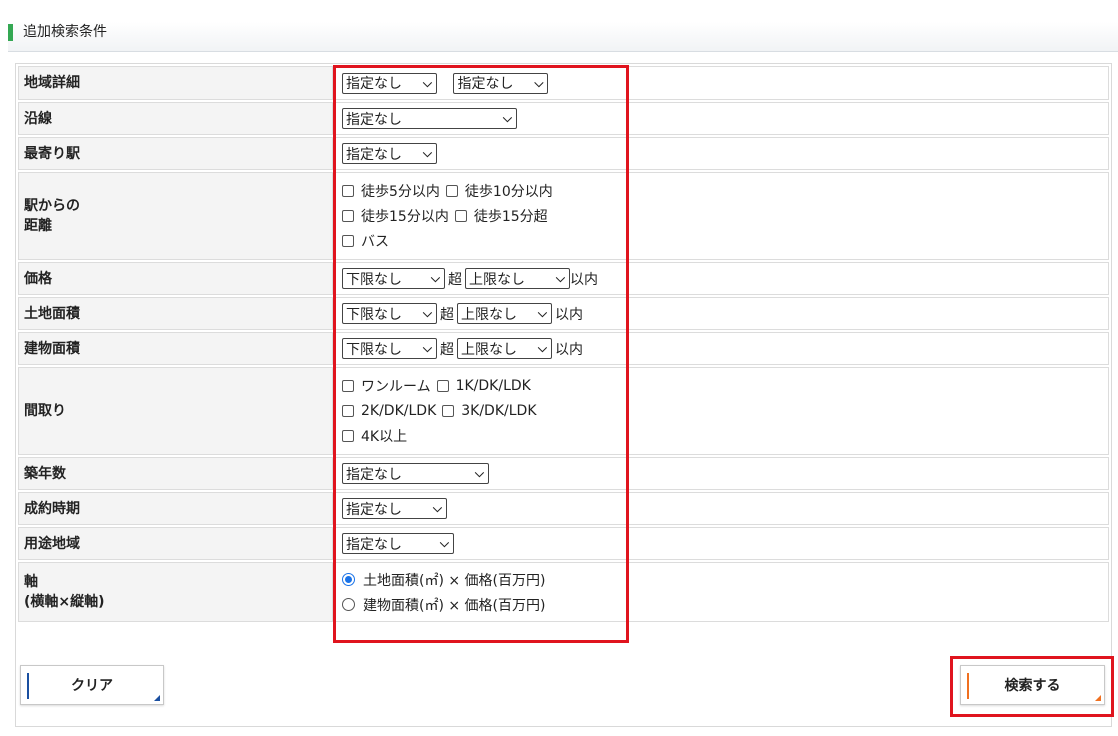  What do you see at coordinates (563, 37) in the screenshot?
I see `section-header: 追加検索条件` at bounding box center [563, 37].